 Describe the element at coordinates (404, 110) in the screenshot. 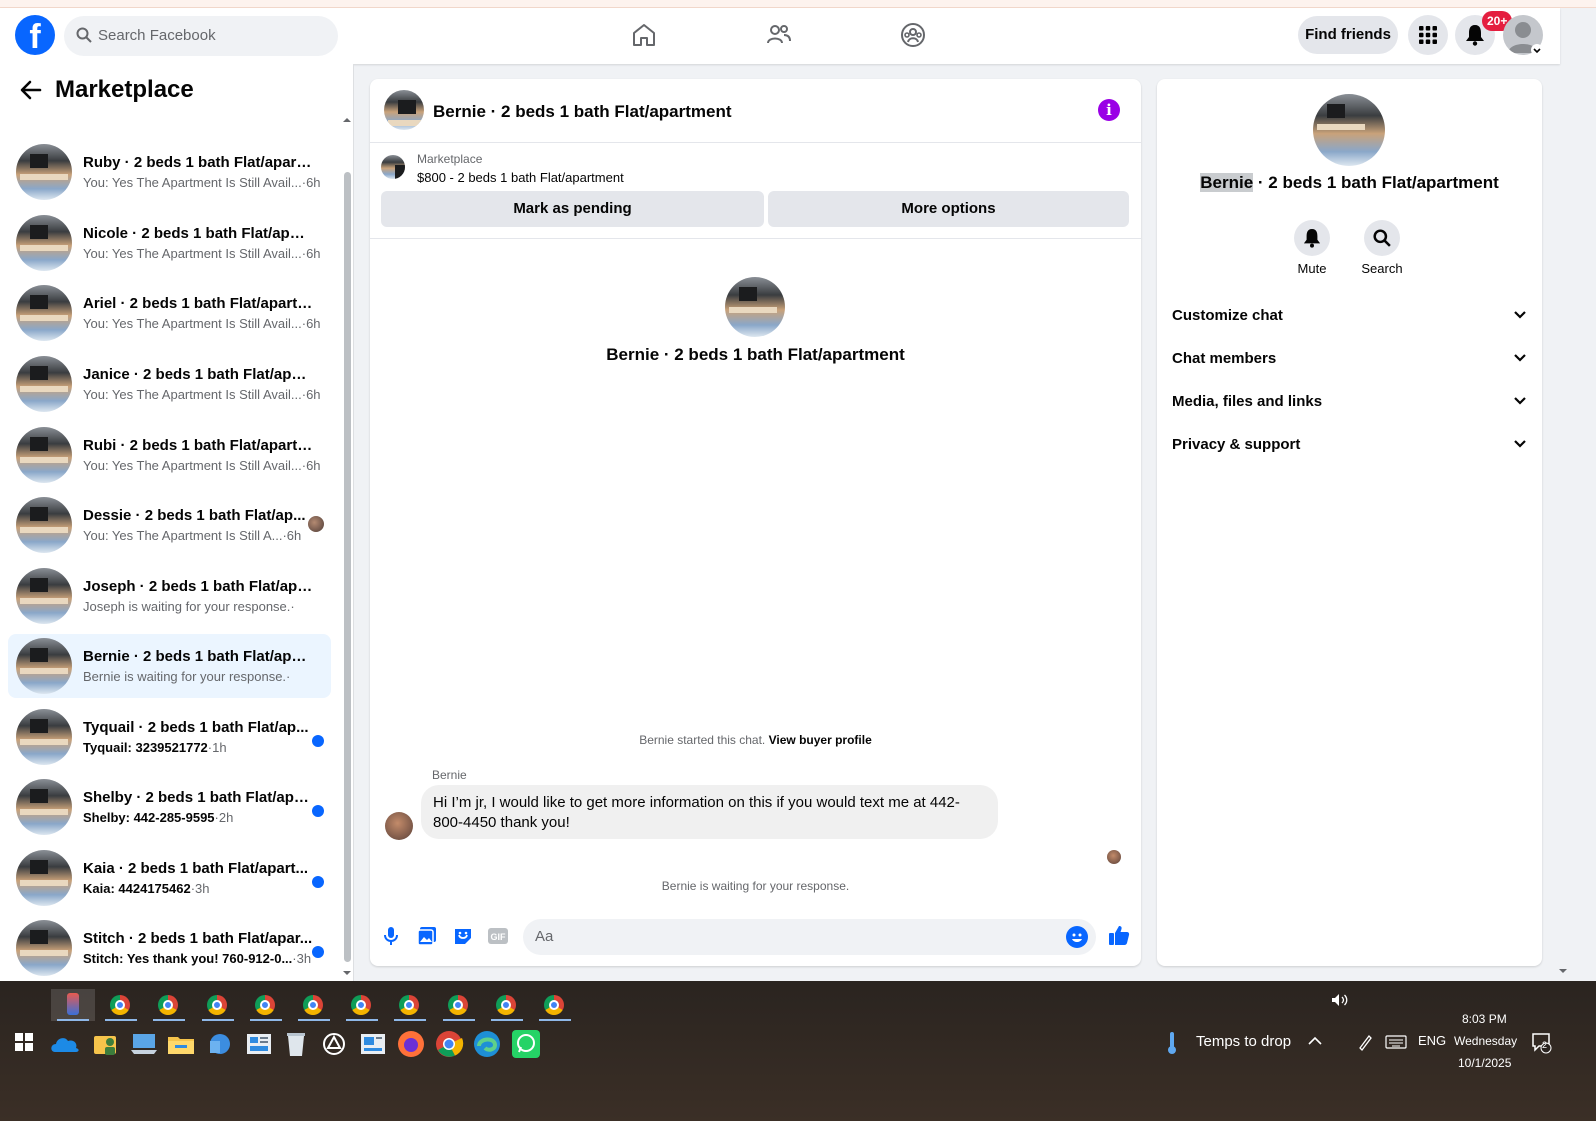

I see `chat-listing-thumbnail` at that location.